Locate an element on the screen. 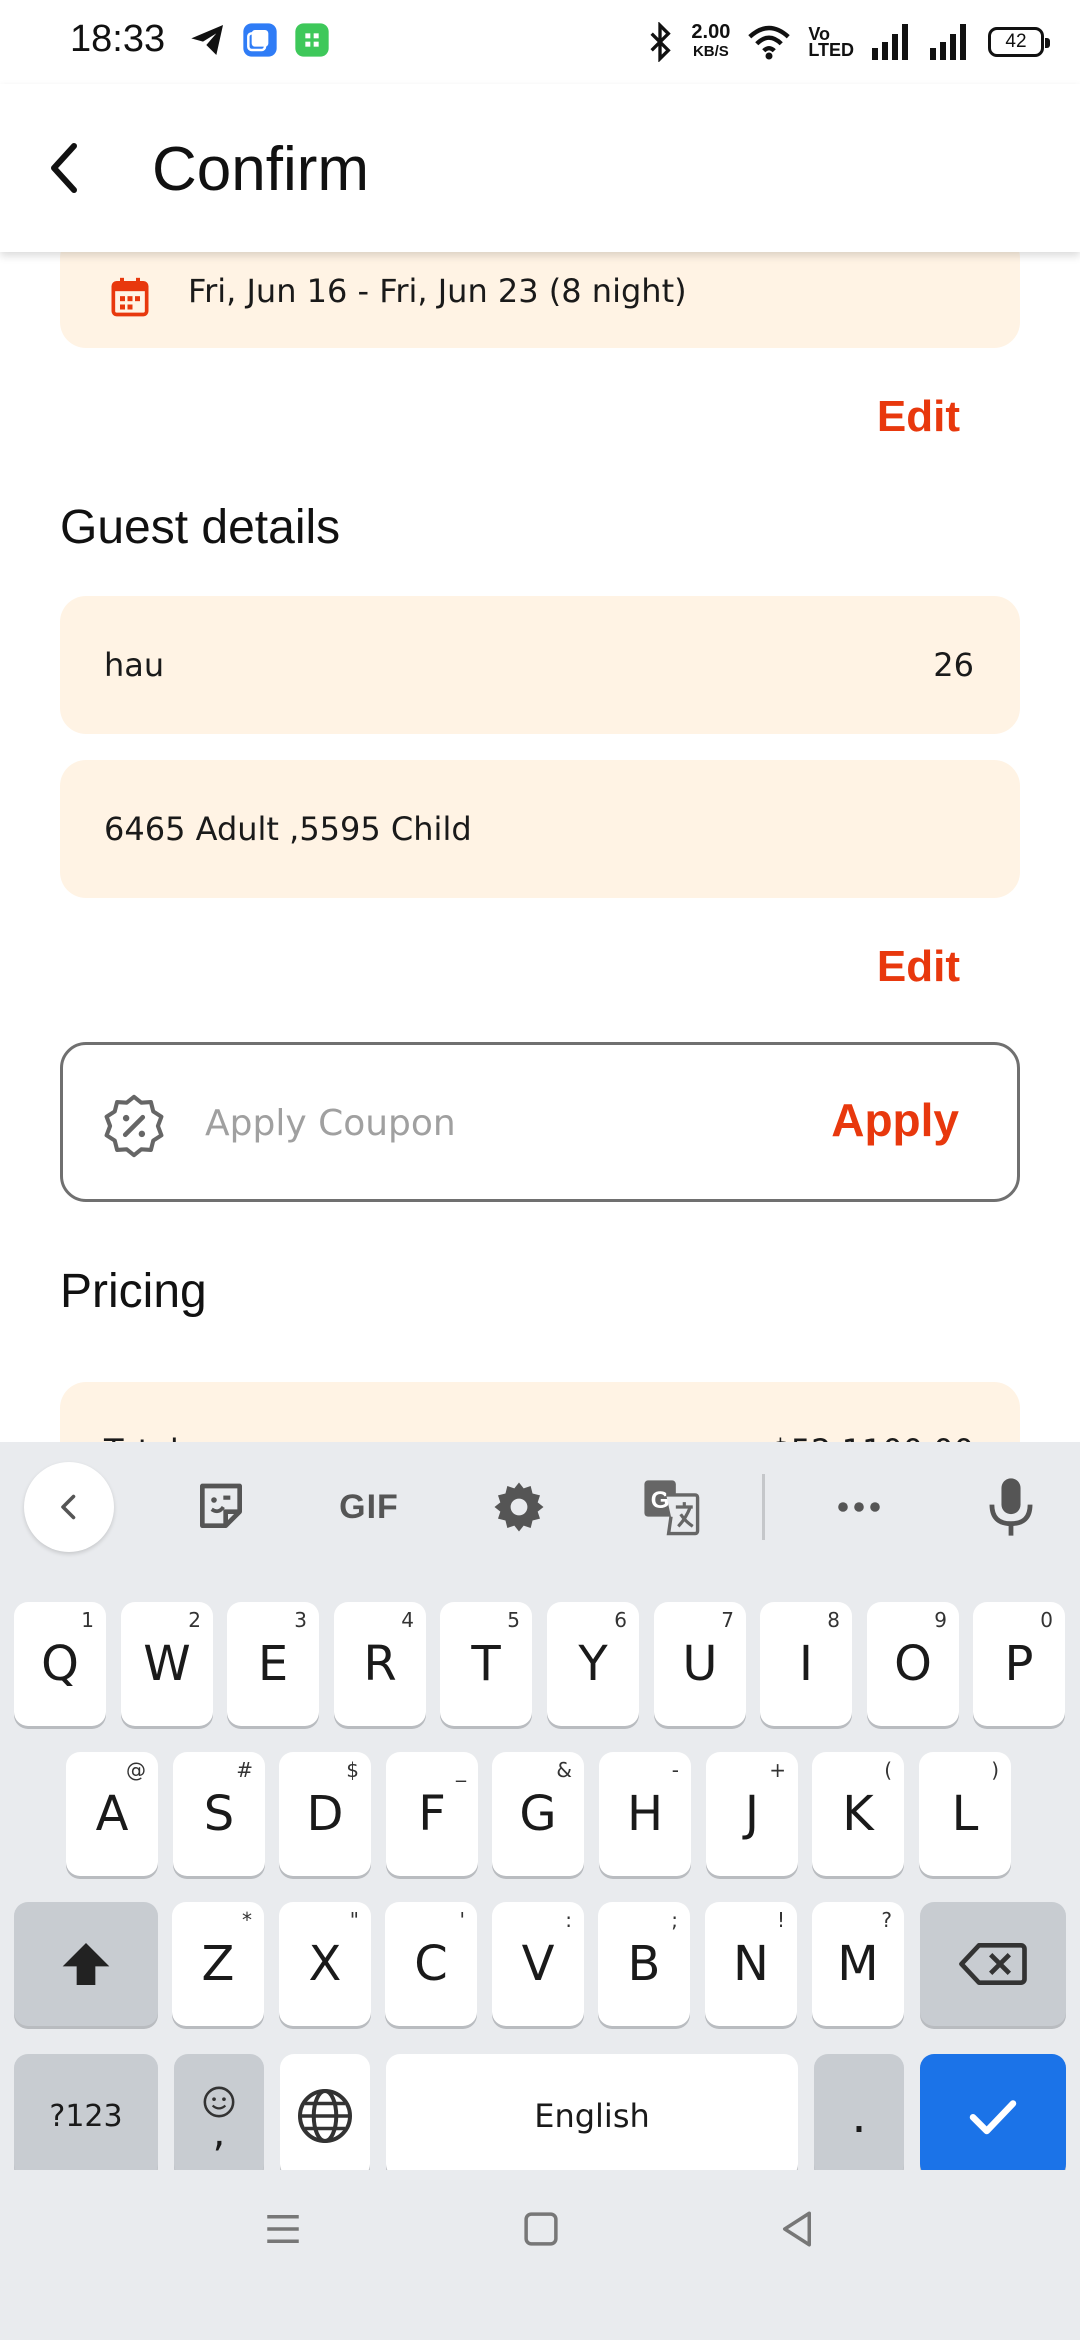  key-x: X " is located at coordinates (325, 1964).